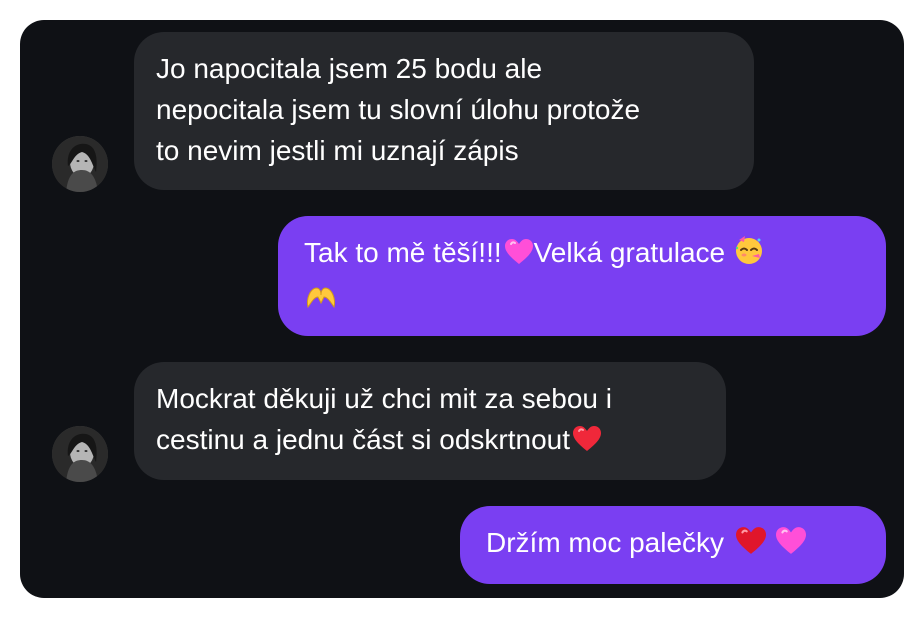 This screenshot has height=618, width=924. What do you see at coordinates (403, 252) in the screenshot?
I see `message-text: Tak to mě těší!!!` at bounding box center [403, 252].